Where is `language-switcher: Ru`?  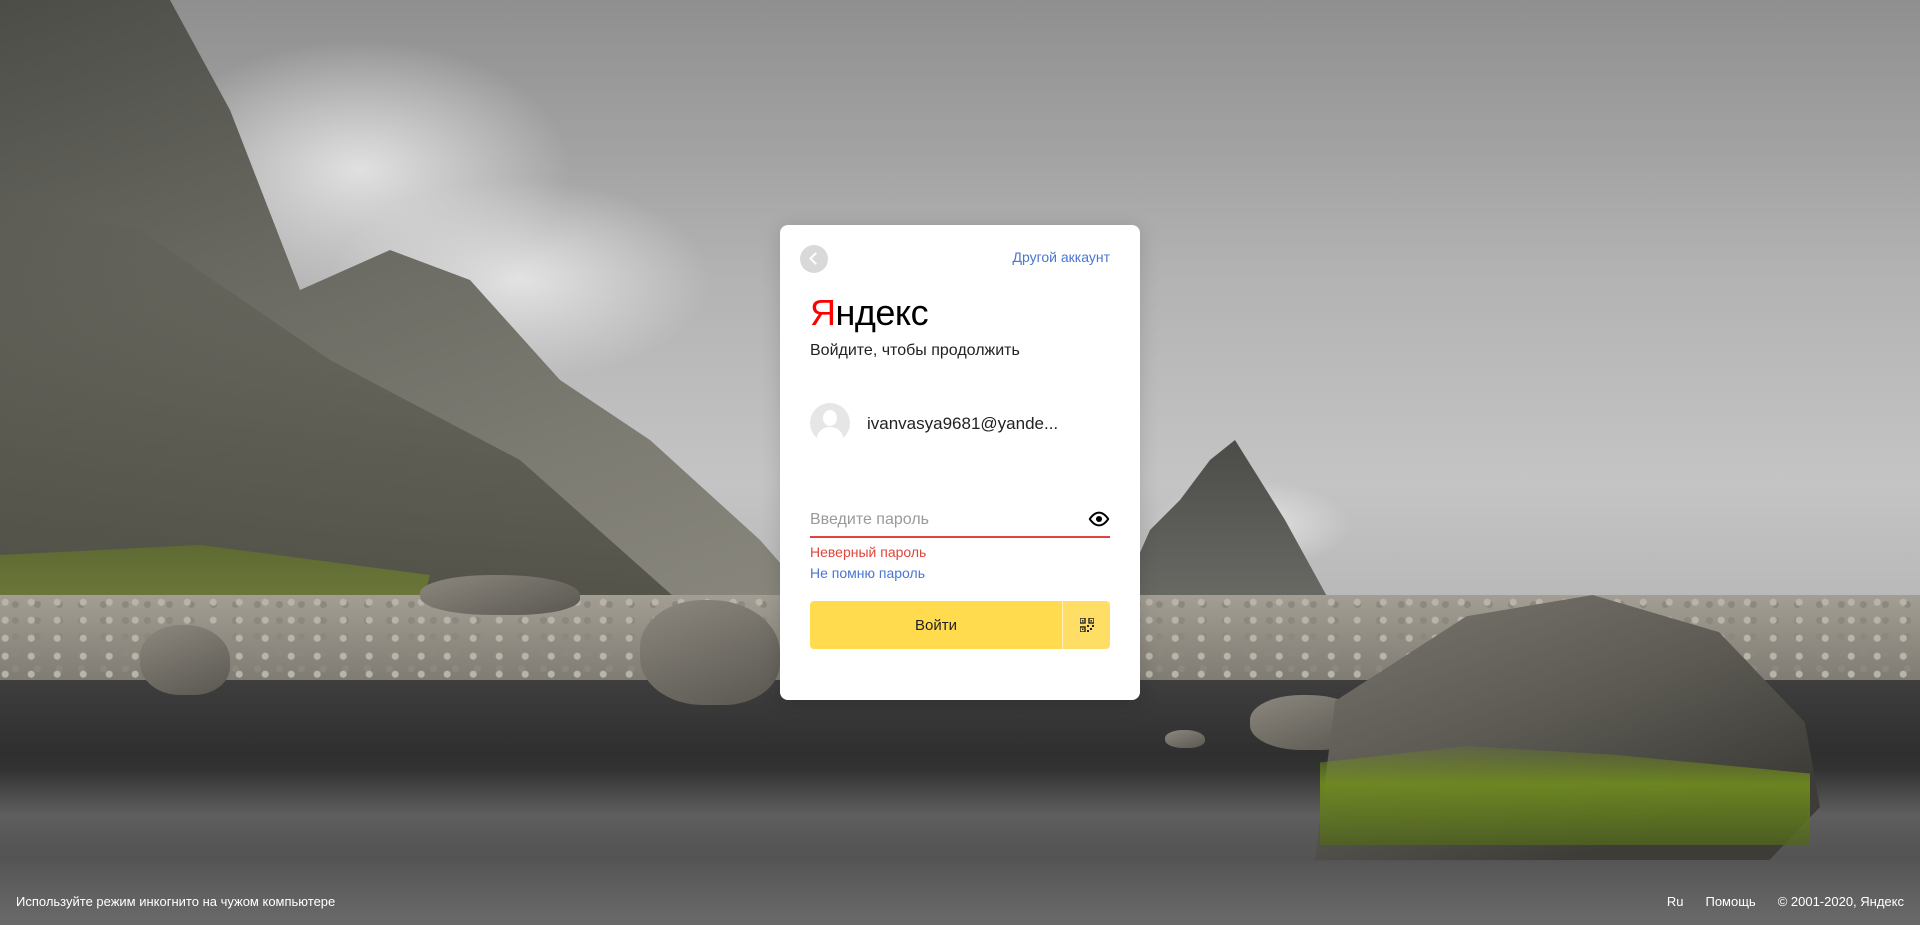
language-switcher: Ru is located at coordinates (1675, 901).